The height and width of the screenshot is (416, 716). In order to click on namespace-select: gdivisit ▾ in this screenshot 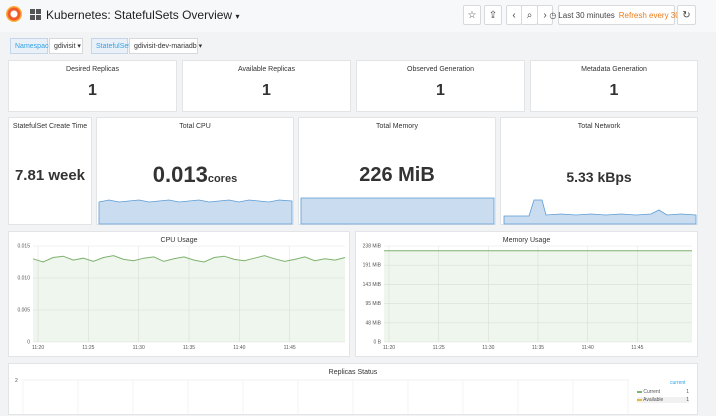, I will do `click(66, 46)`.